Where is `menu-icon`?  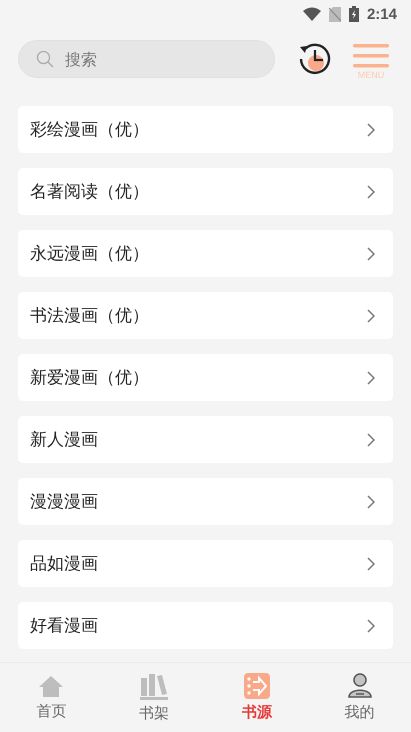 menu-icon is located at coordinates (371, 56).